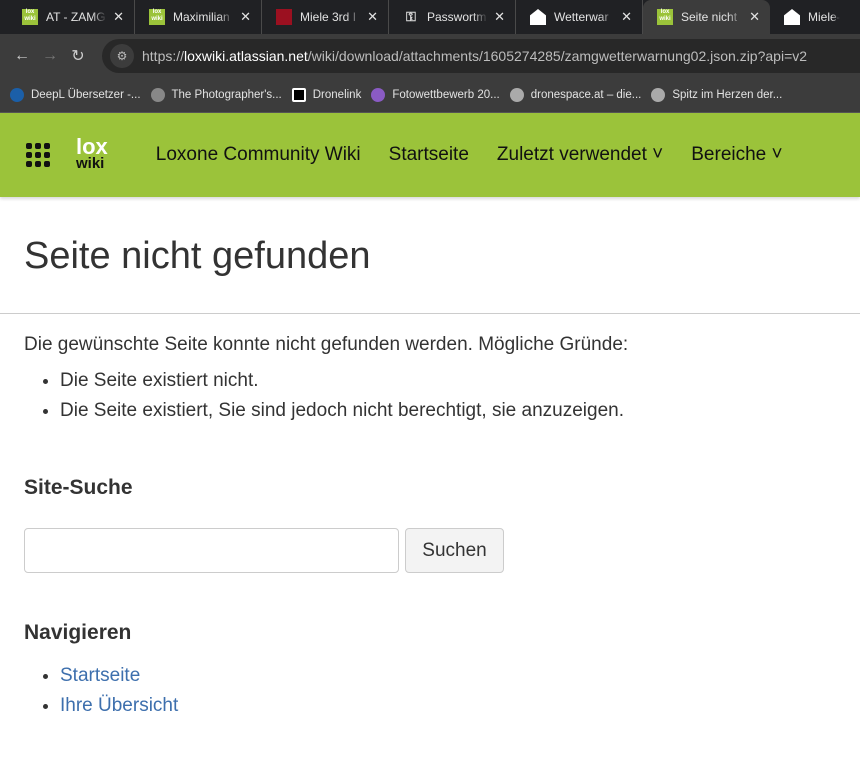  Describe the element at coordinates (448, 381) in the screenshot. I see `list-item: Die Seite existiert nicht.` at that location.